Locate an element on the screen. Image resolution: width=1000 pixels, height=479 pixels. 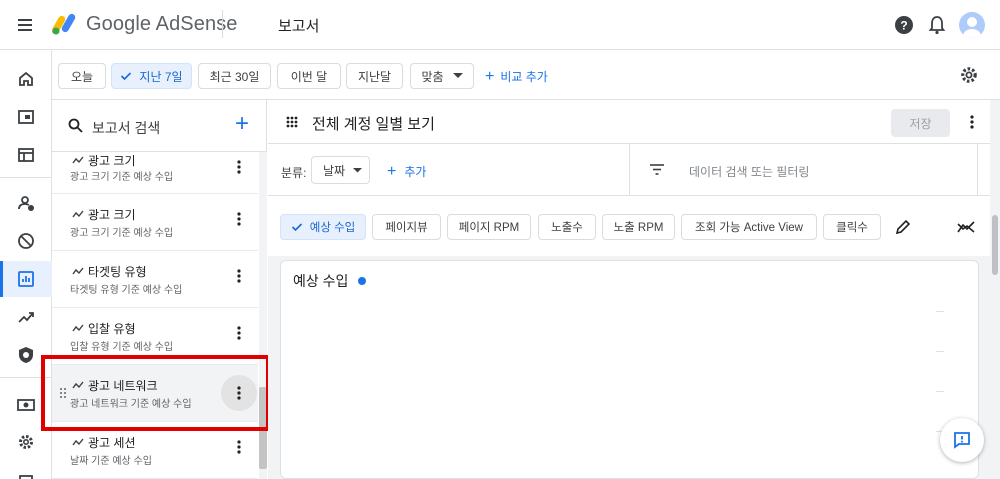
main-menu-icon is located at coordinates (26, 25).